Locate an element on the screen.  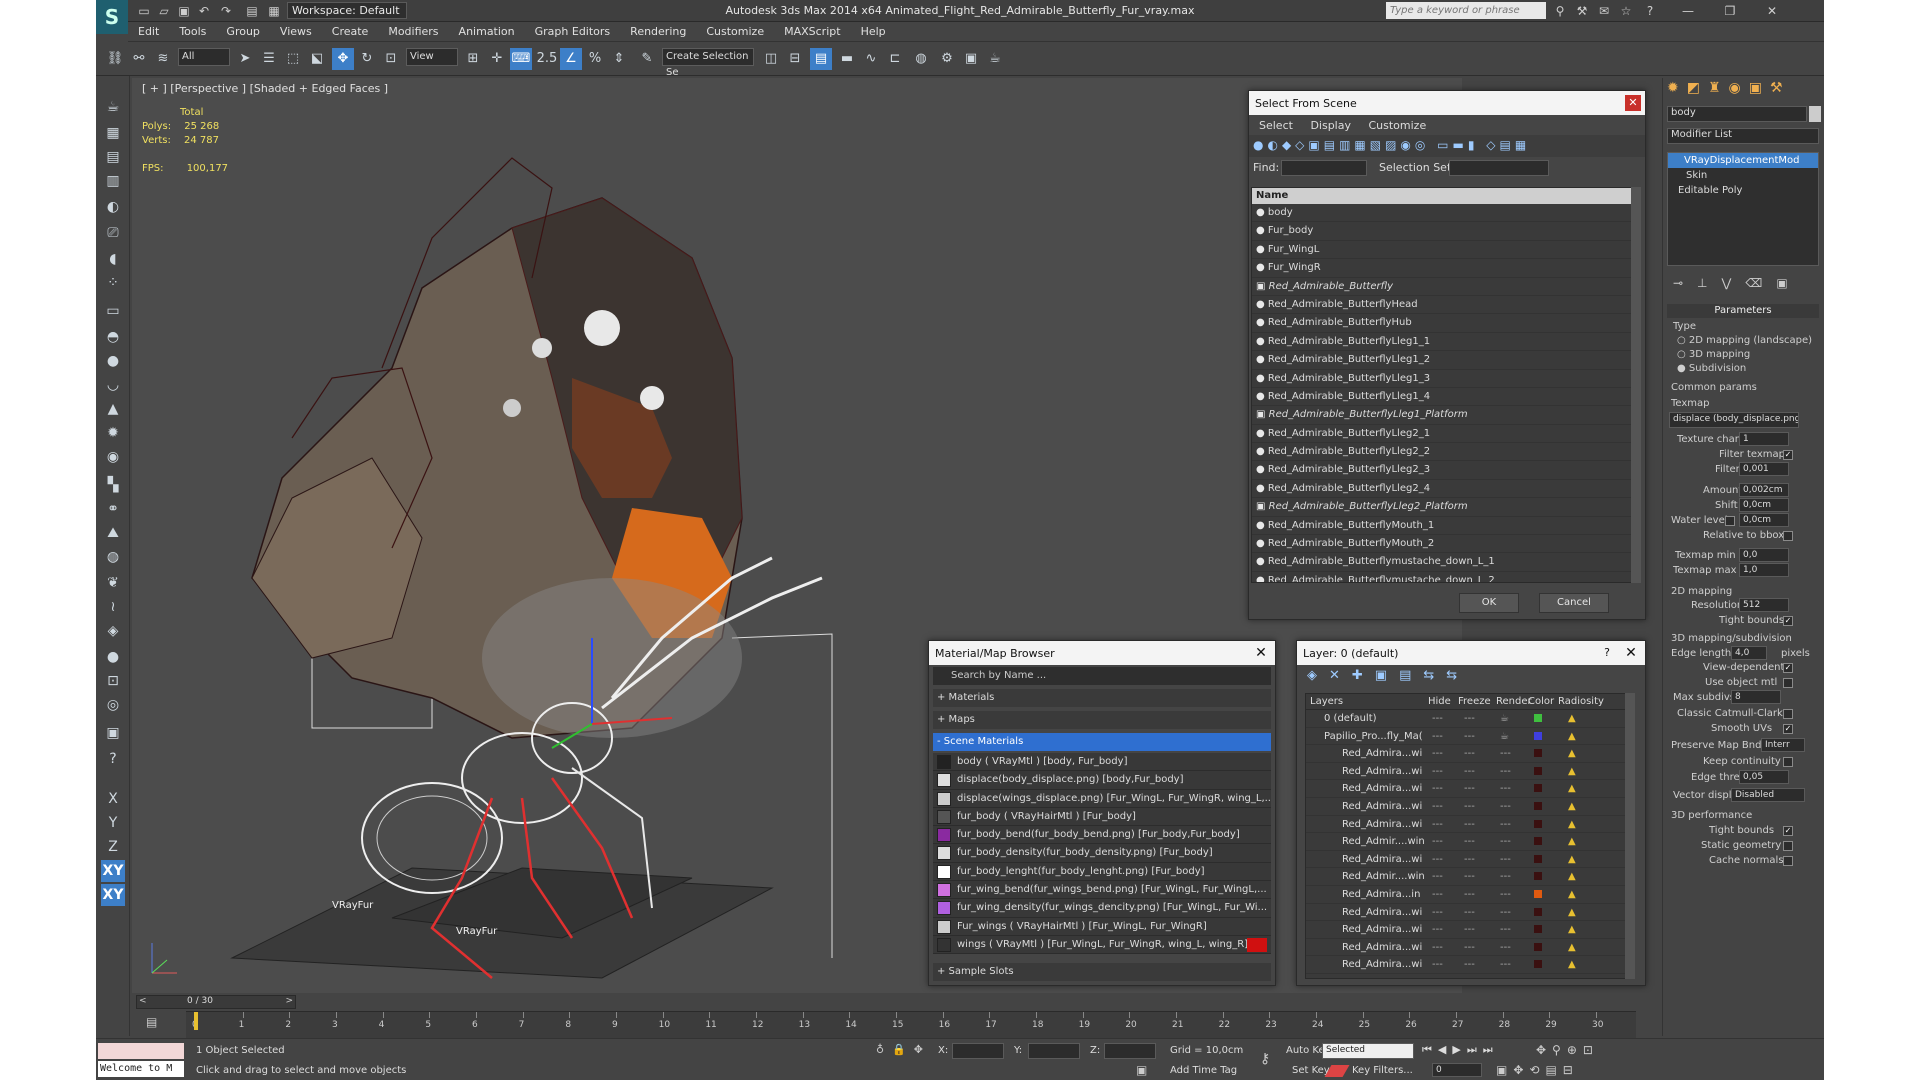
ok-button: OK is located at coordinates (1489, 603).